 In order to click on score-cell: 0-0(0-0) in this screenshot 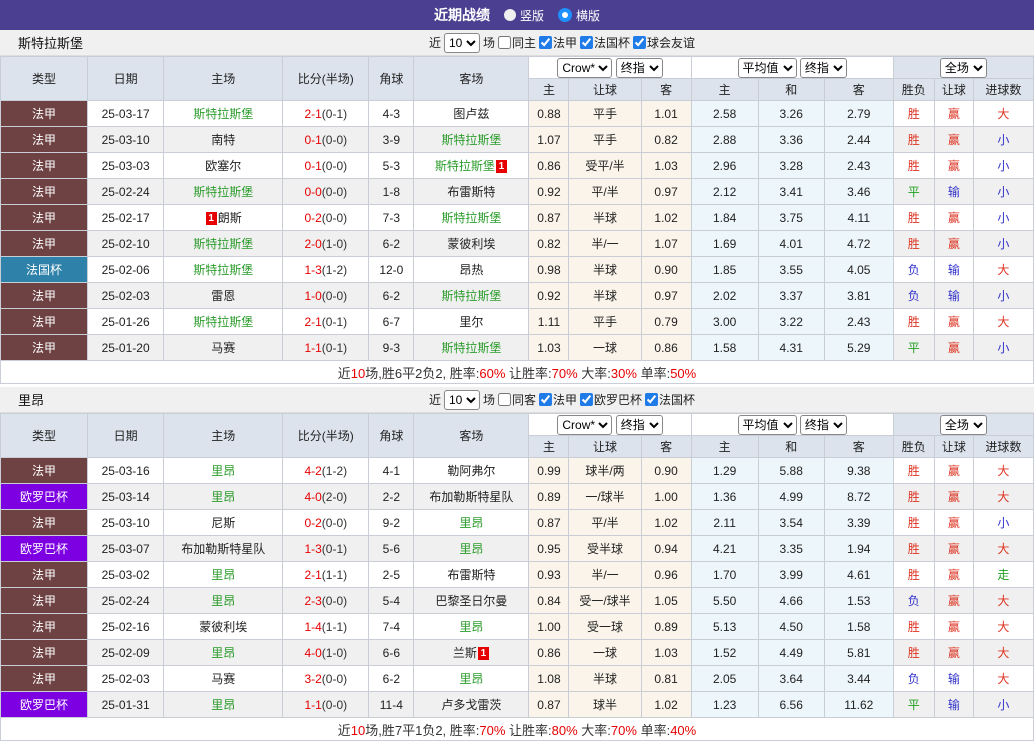, I will do `click(326, 191)`.